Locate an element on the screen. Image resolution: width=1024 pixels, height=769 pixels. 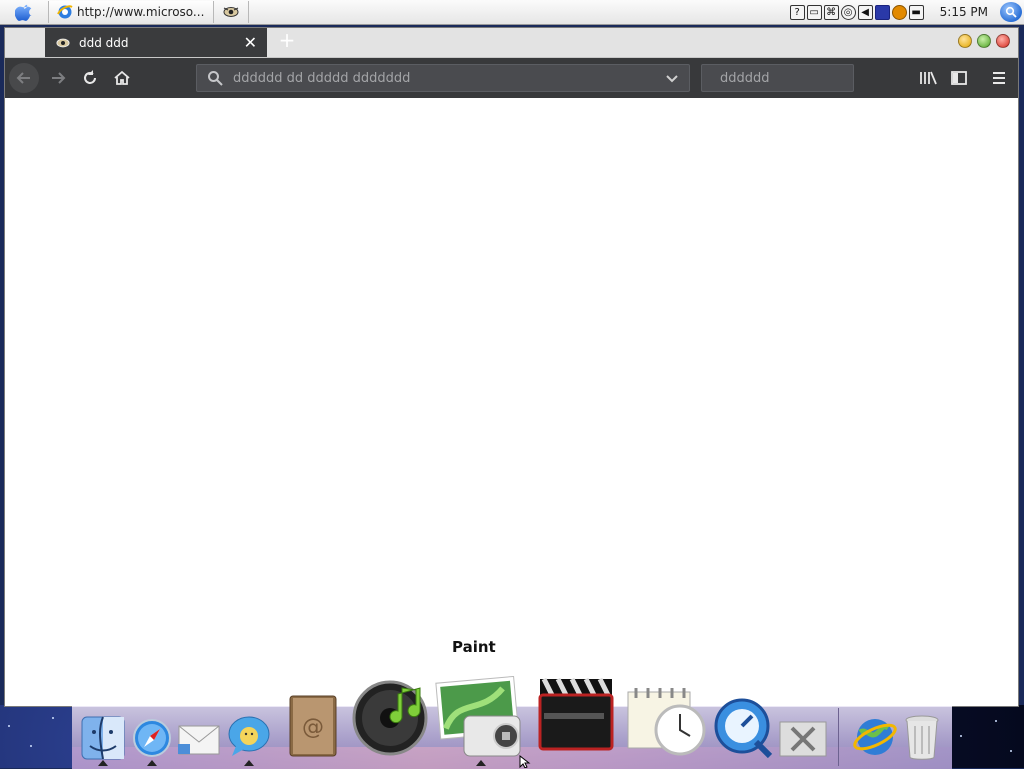
minimize-button is located at coordinates (965, 41).